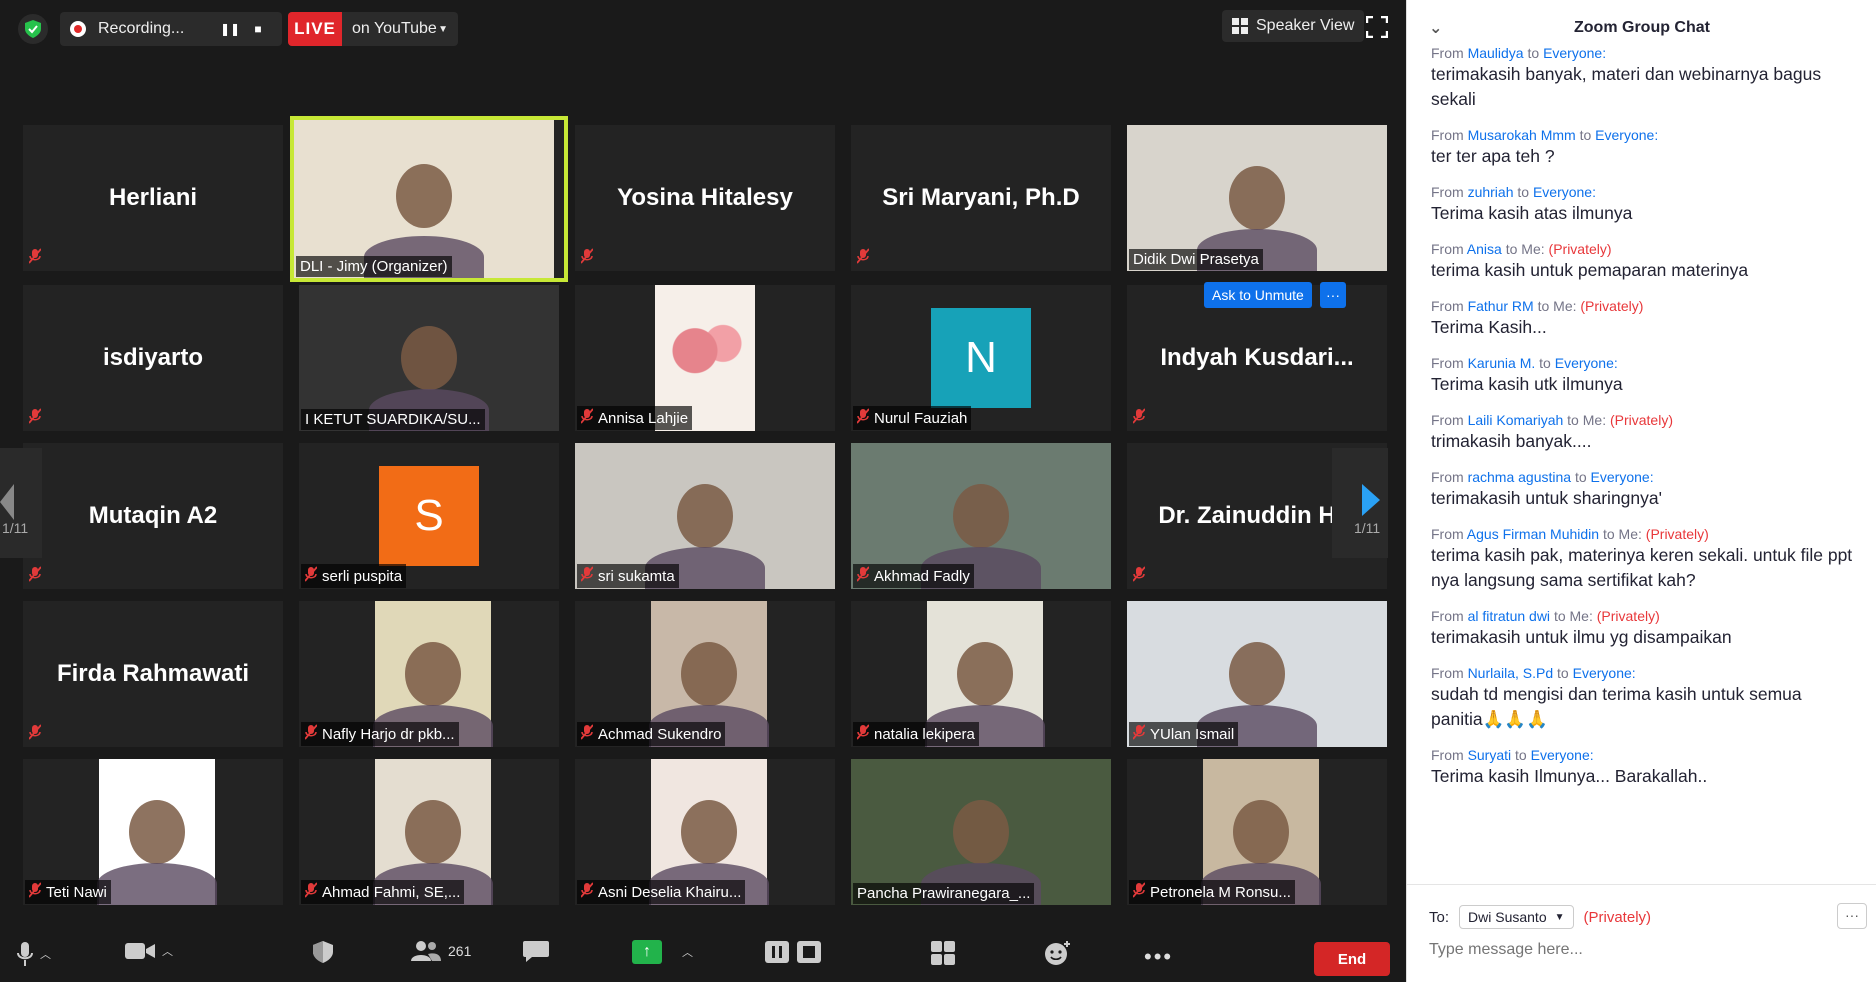 The width and height of the screenshot is (1876, 982). What do you see at coordinates (1257, 198) in the screenshot?
I see `participant-tile: Didik Dwi Prasetya` at bounding box center [1257, 198].